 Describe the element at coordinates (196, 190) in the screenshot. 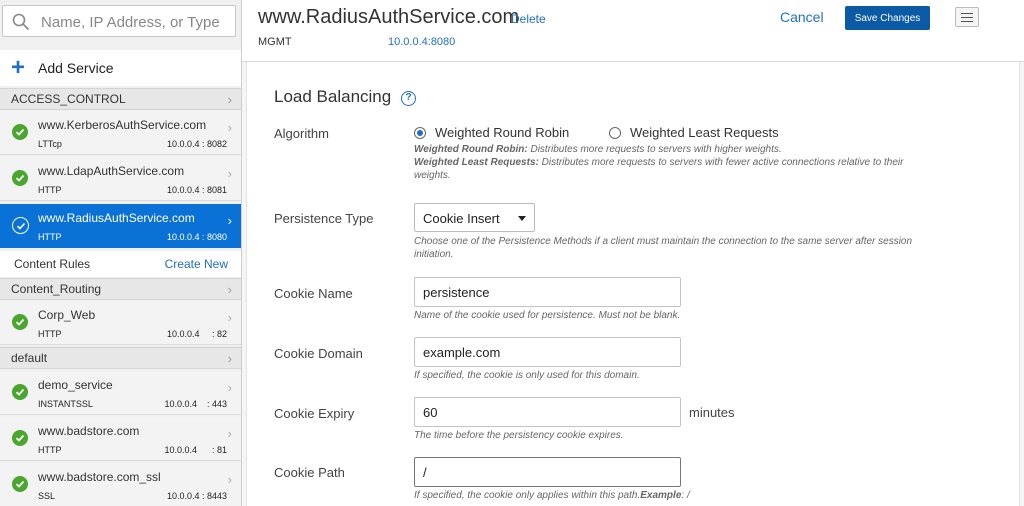

I see `service-address: 10.0.0.4 : 8081` at that location.